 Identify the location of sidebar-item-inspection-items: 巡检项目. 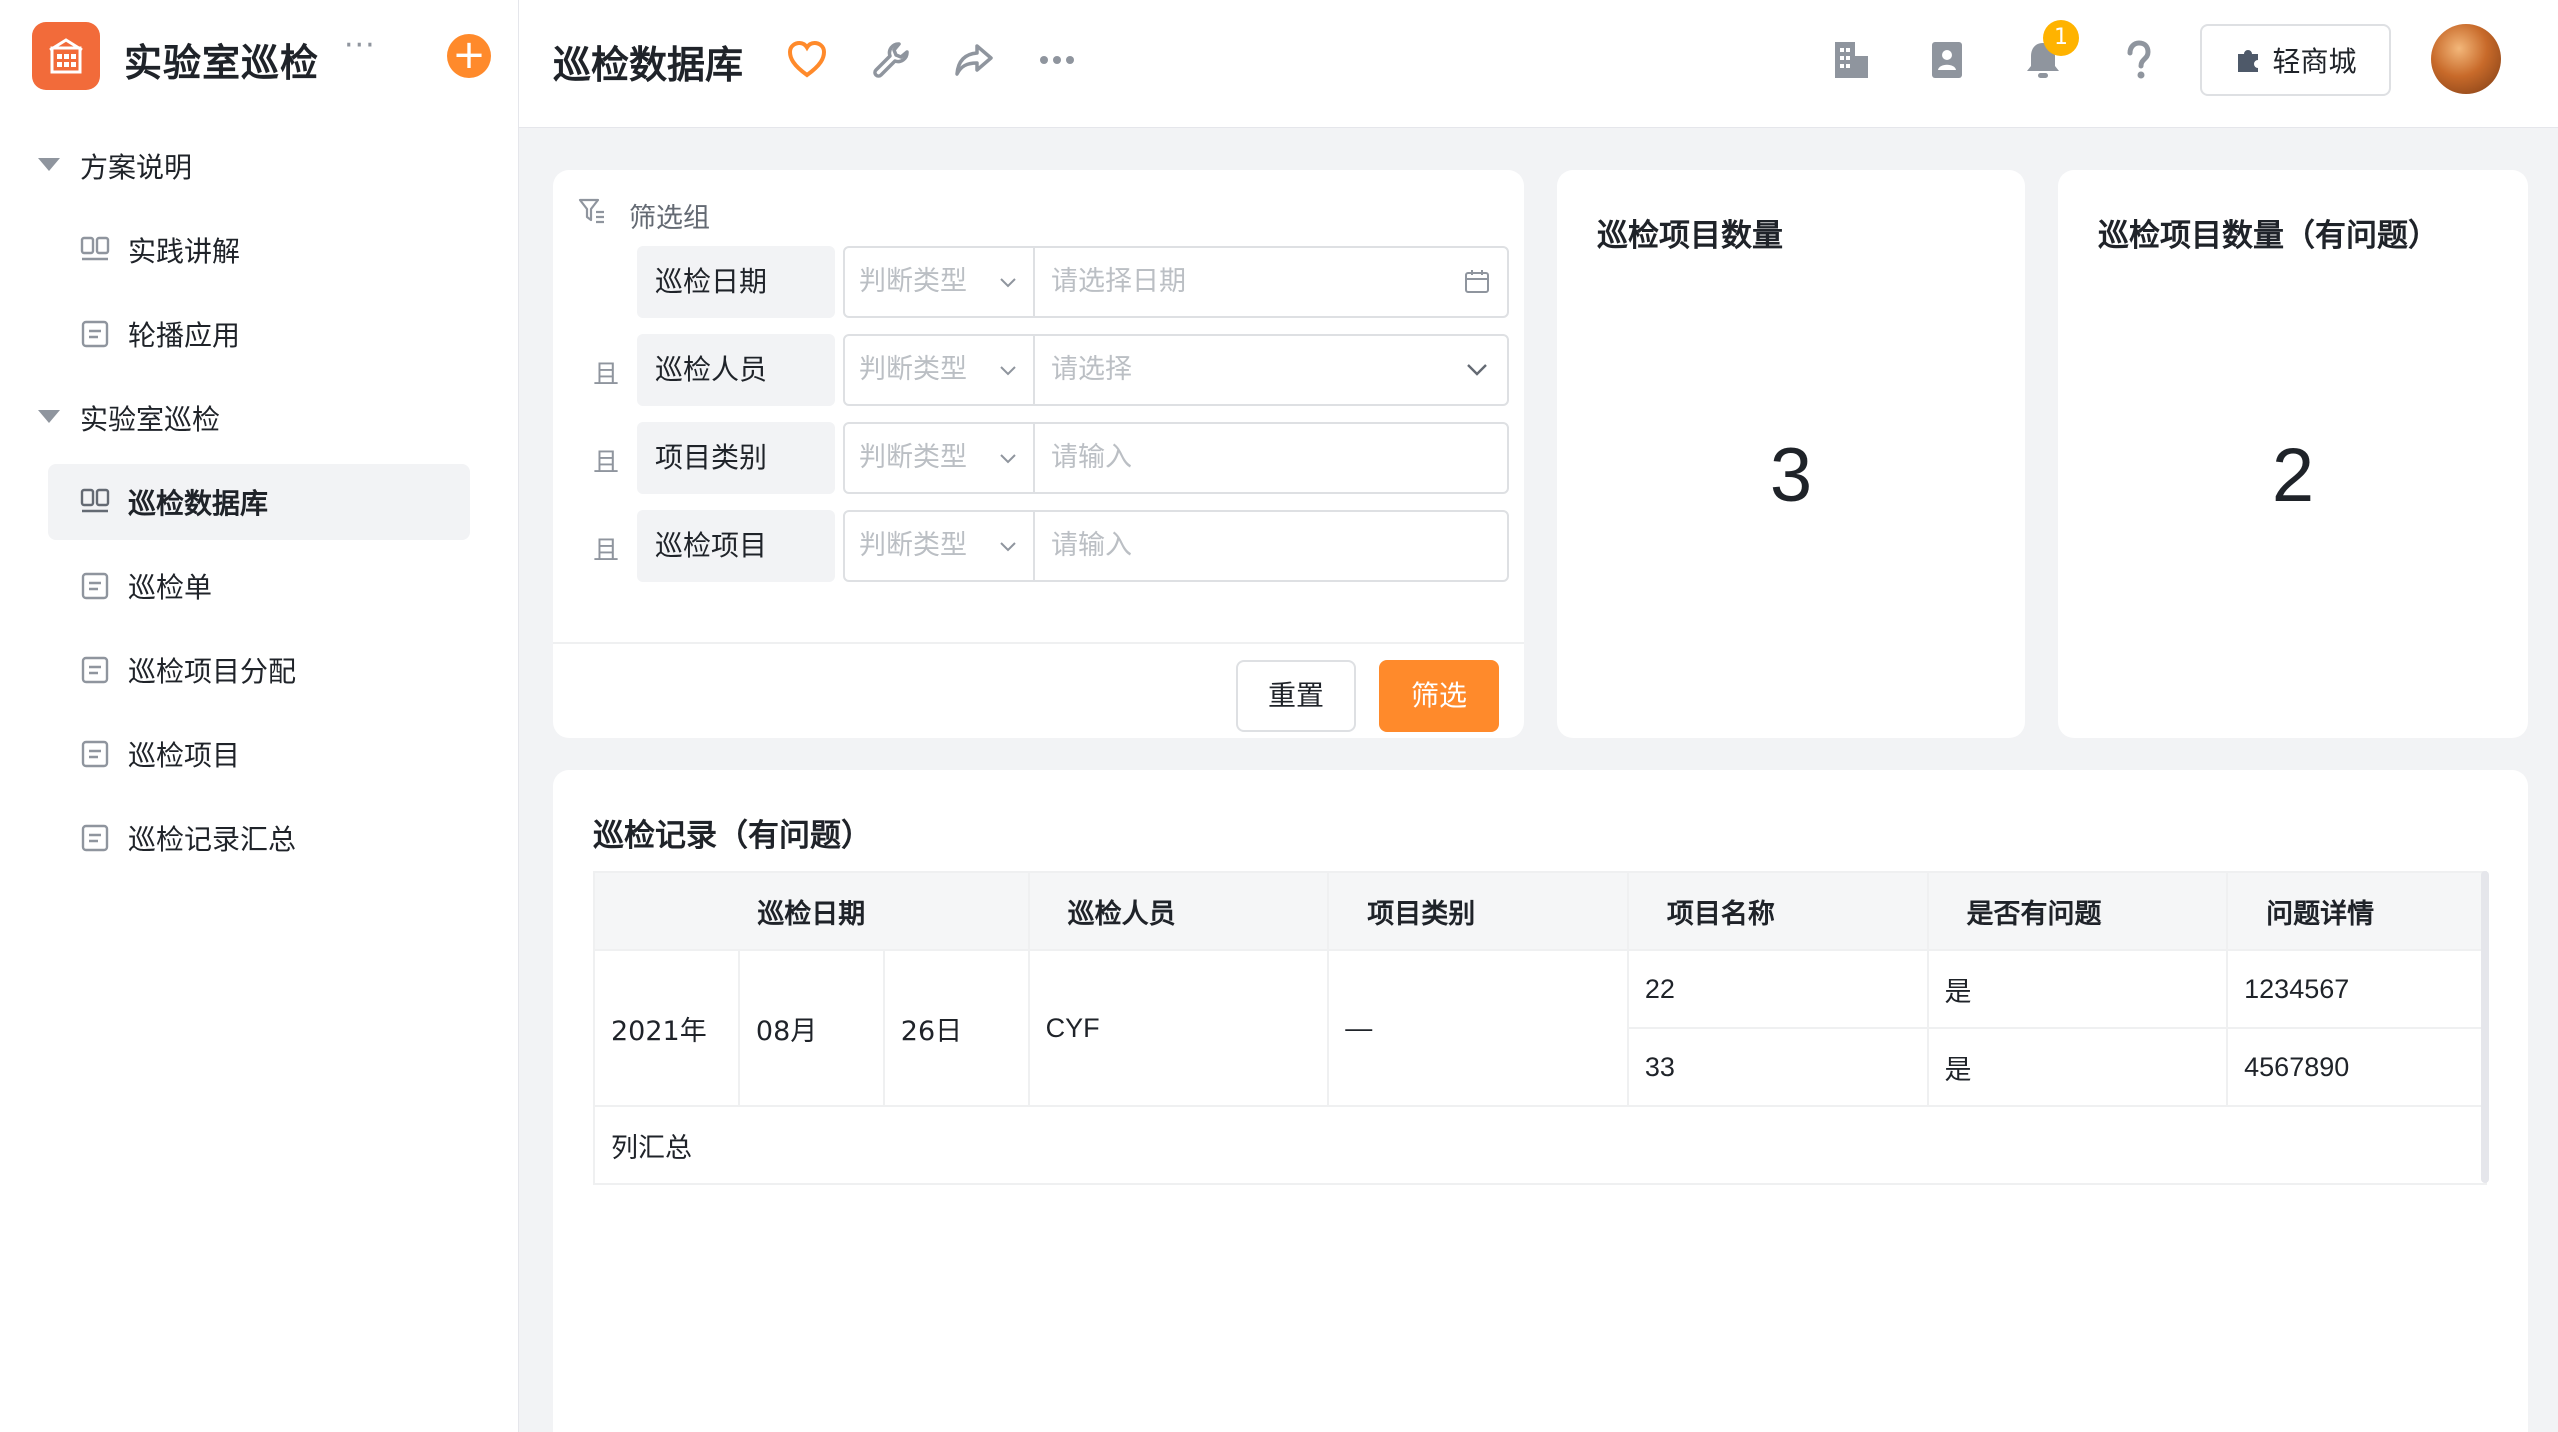
(259, 754).